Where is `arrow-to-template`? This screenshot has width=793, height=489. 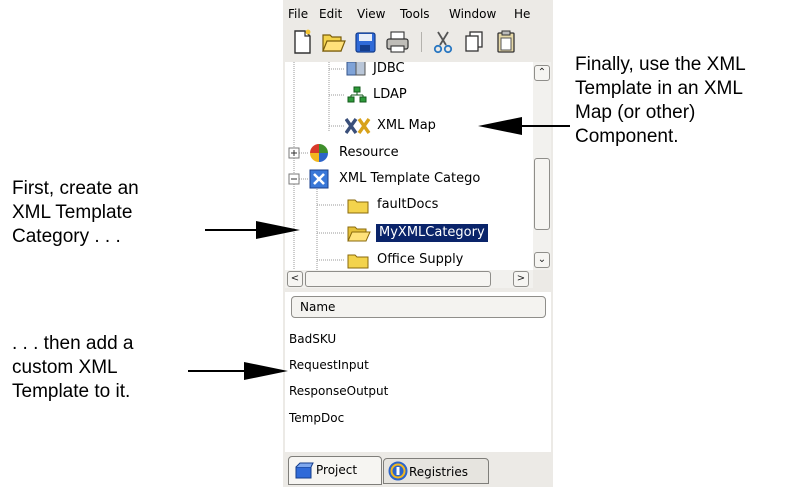
arrow-to-template is located at coordinates (238, 371).